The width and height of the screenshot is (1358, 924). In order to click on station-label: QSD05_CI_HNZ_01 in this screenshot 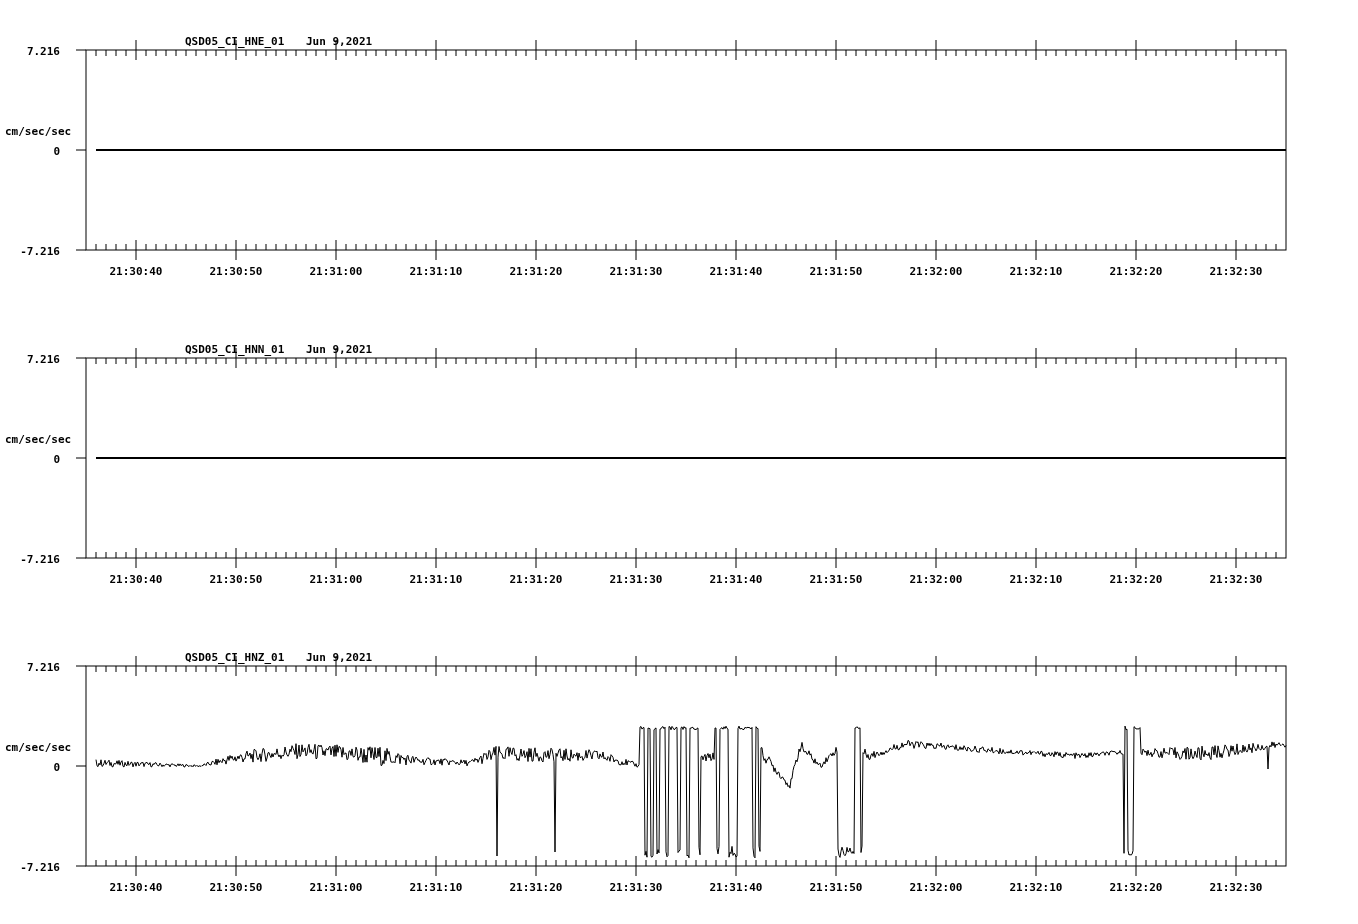, I will do `click(235, 657)`.